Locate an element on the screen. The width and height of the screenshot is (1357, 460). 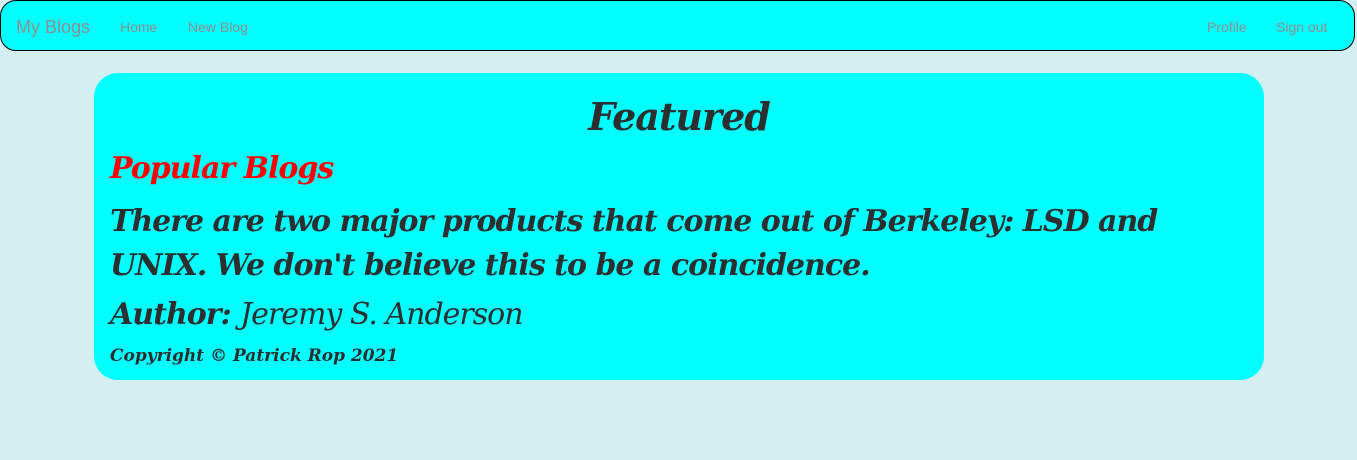
author-line: Author: Jeremy S. Anderson is located at coordinates (317, 315).